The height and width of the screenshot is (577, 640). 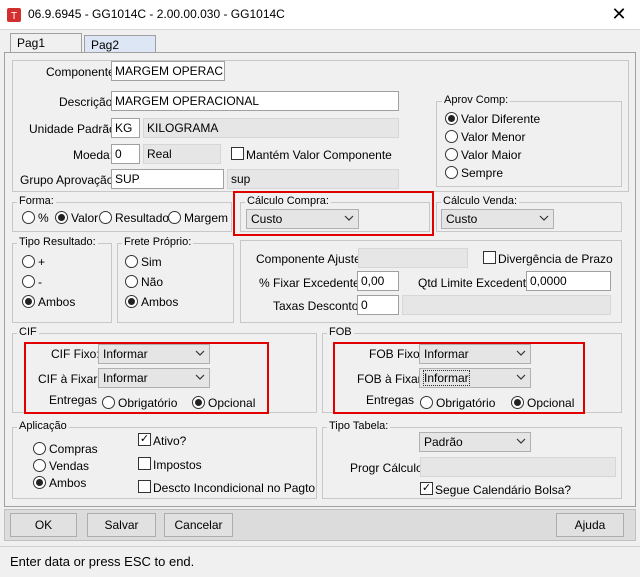 I want to click on salvar-button: Salvar, so click(x=121, y=525).